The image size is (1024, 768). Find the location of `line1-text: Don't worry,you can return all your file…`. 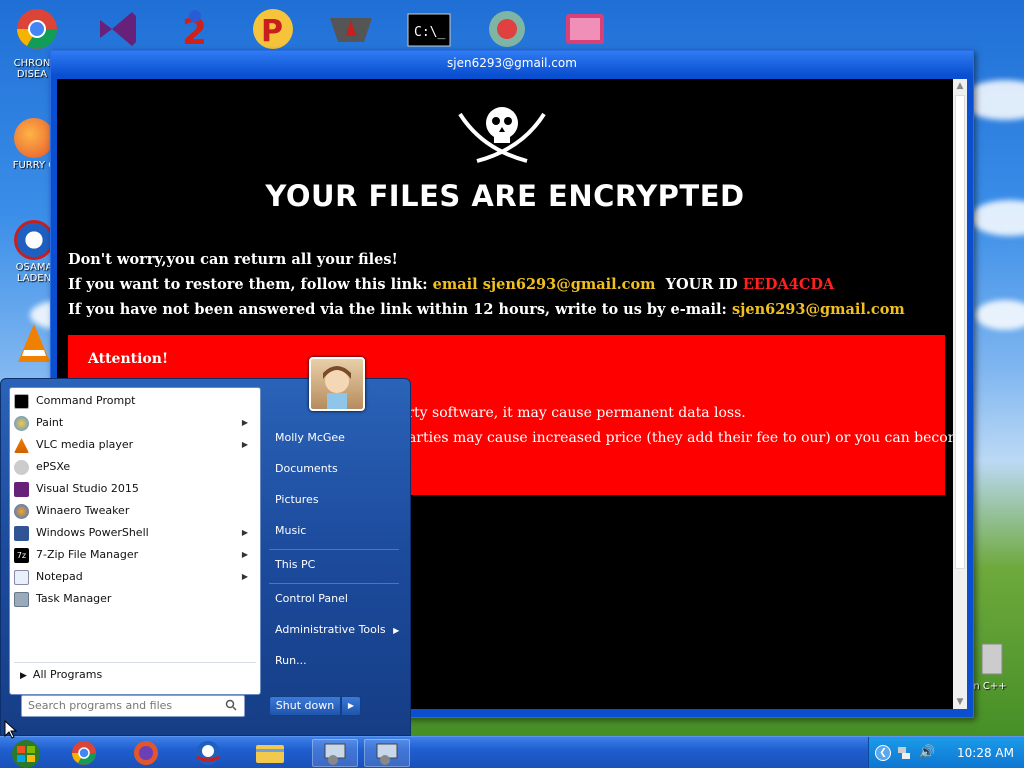

line1-text: Don't worry,you can return all your file… is located at coordinates (233, 259).